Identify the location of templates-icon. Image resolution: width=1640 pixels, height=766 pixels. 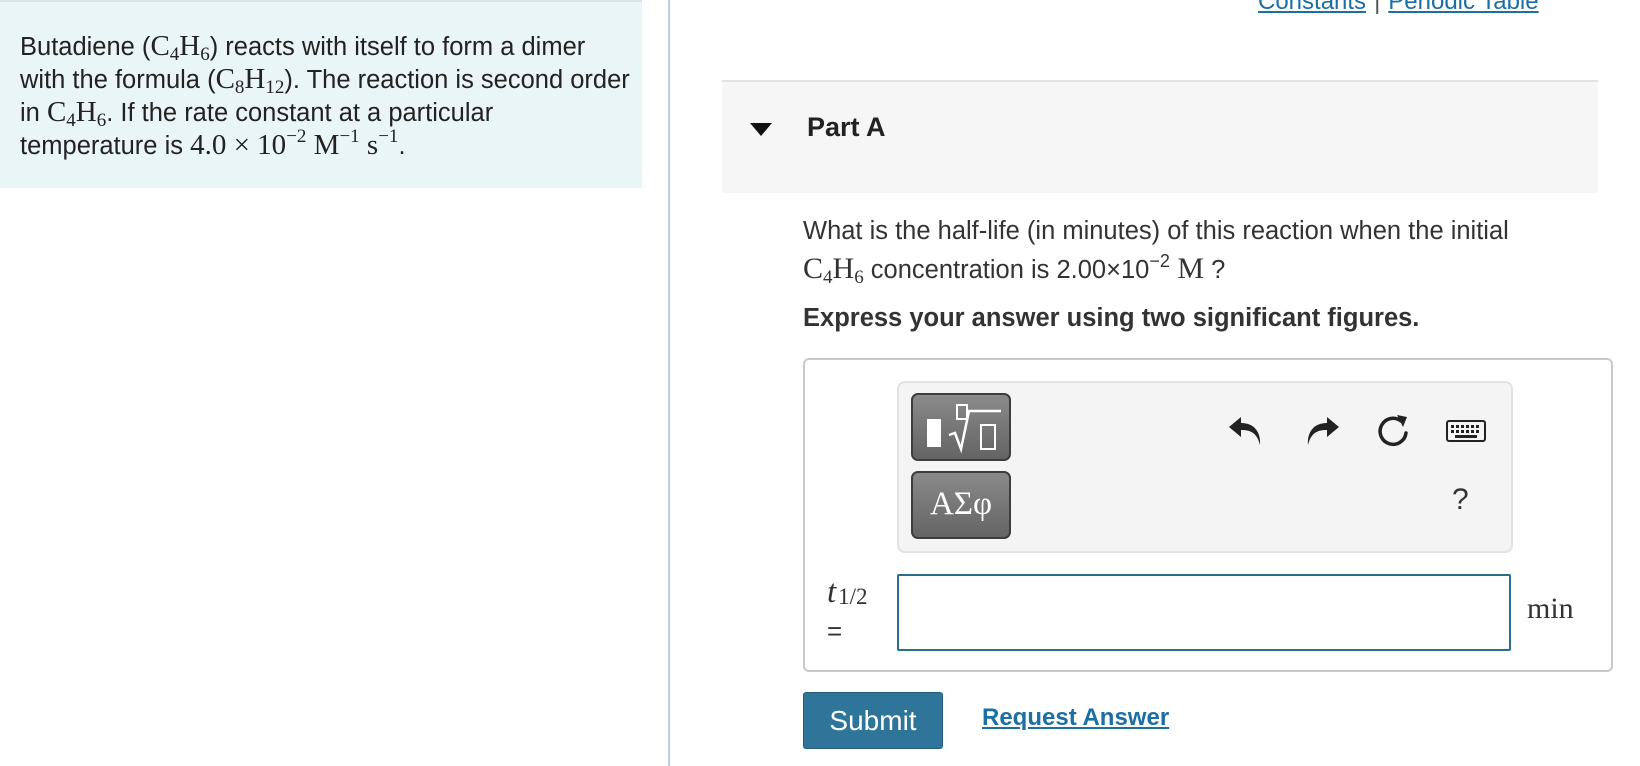
(934, 433).